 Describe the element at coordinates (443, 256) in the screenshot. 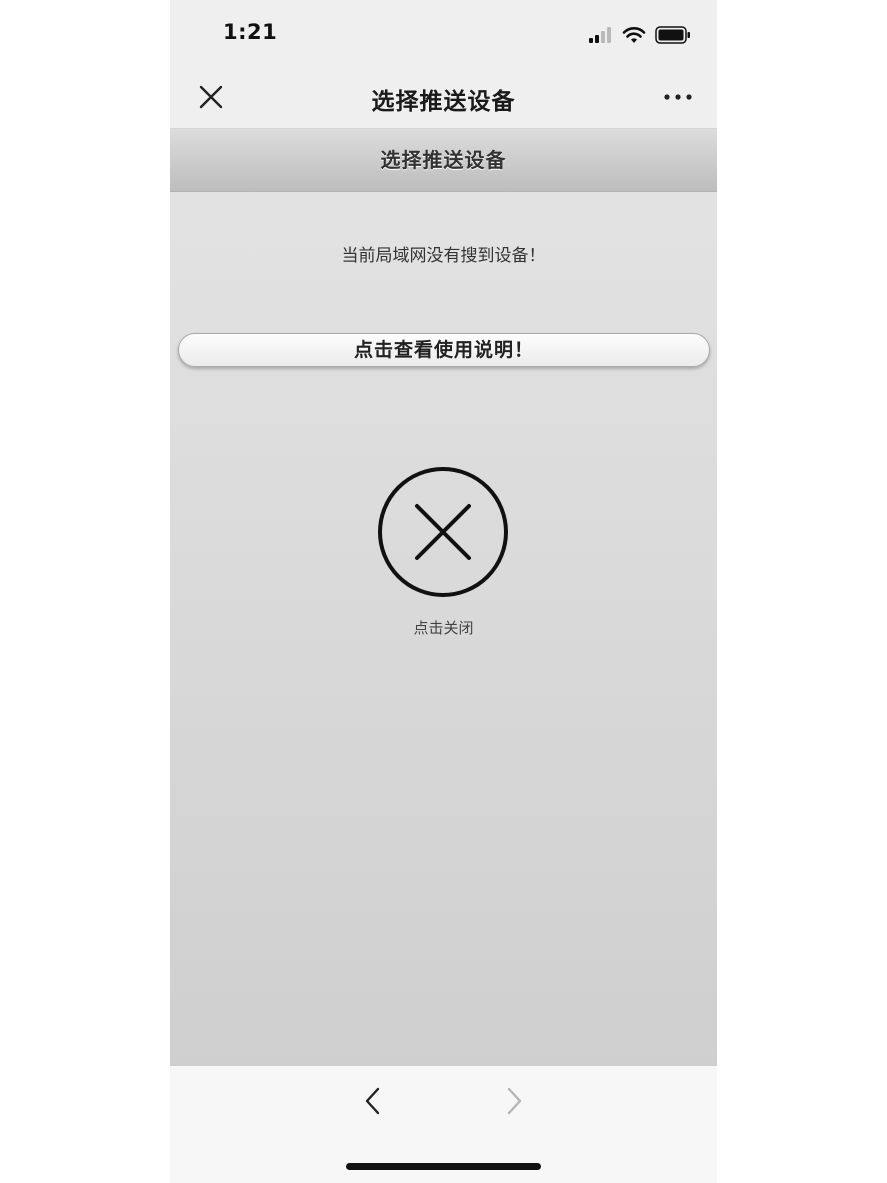

I see `no-device-message: 当前局域网没有搜到设备！` at that location.